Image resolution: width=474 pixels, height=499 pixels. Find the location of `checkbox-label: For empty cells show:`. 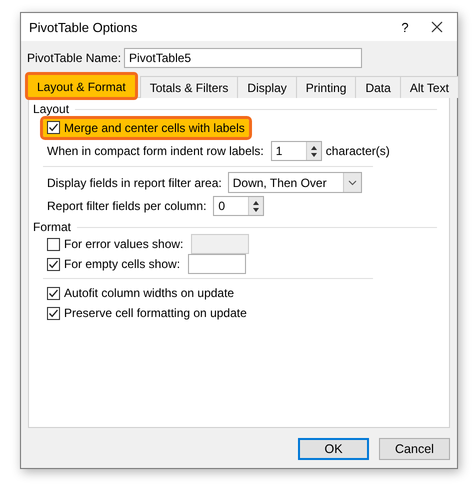

checkbox-label: For empty cells show: is located at coordinates (122, 264).